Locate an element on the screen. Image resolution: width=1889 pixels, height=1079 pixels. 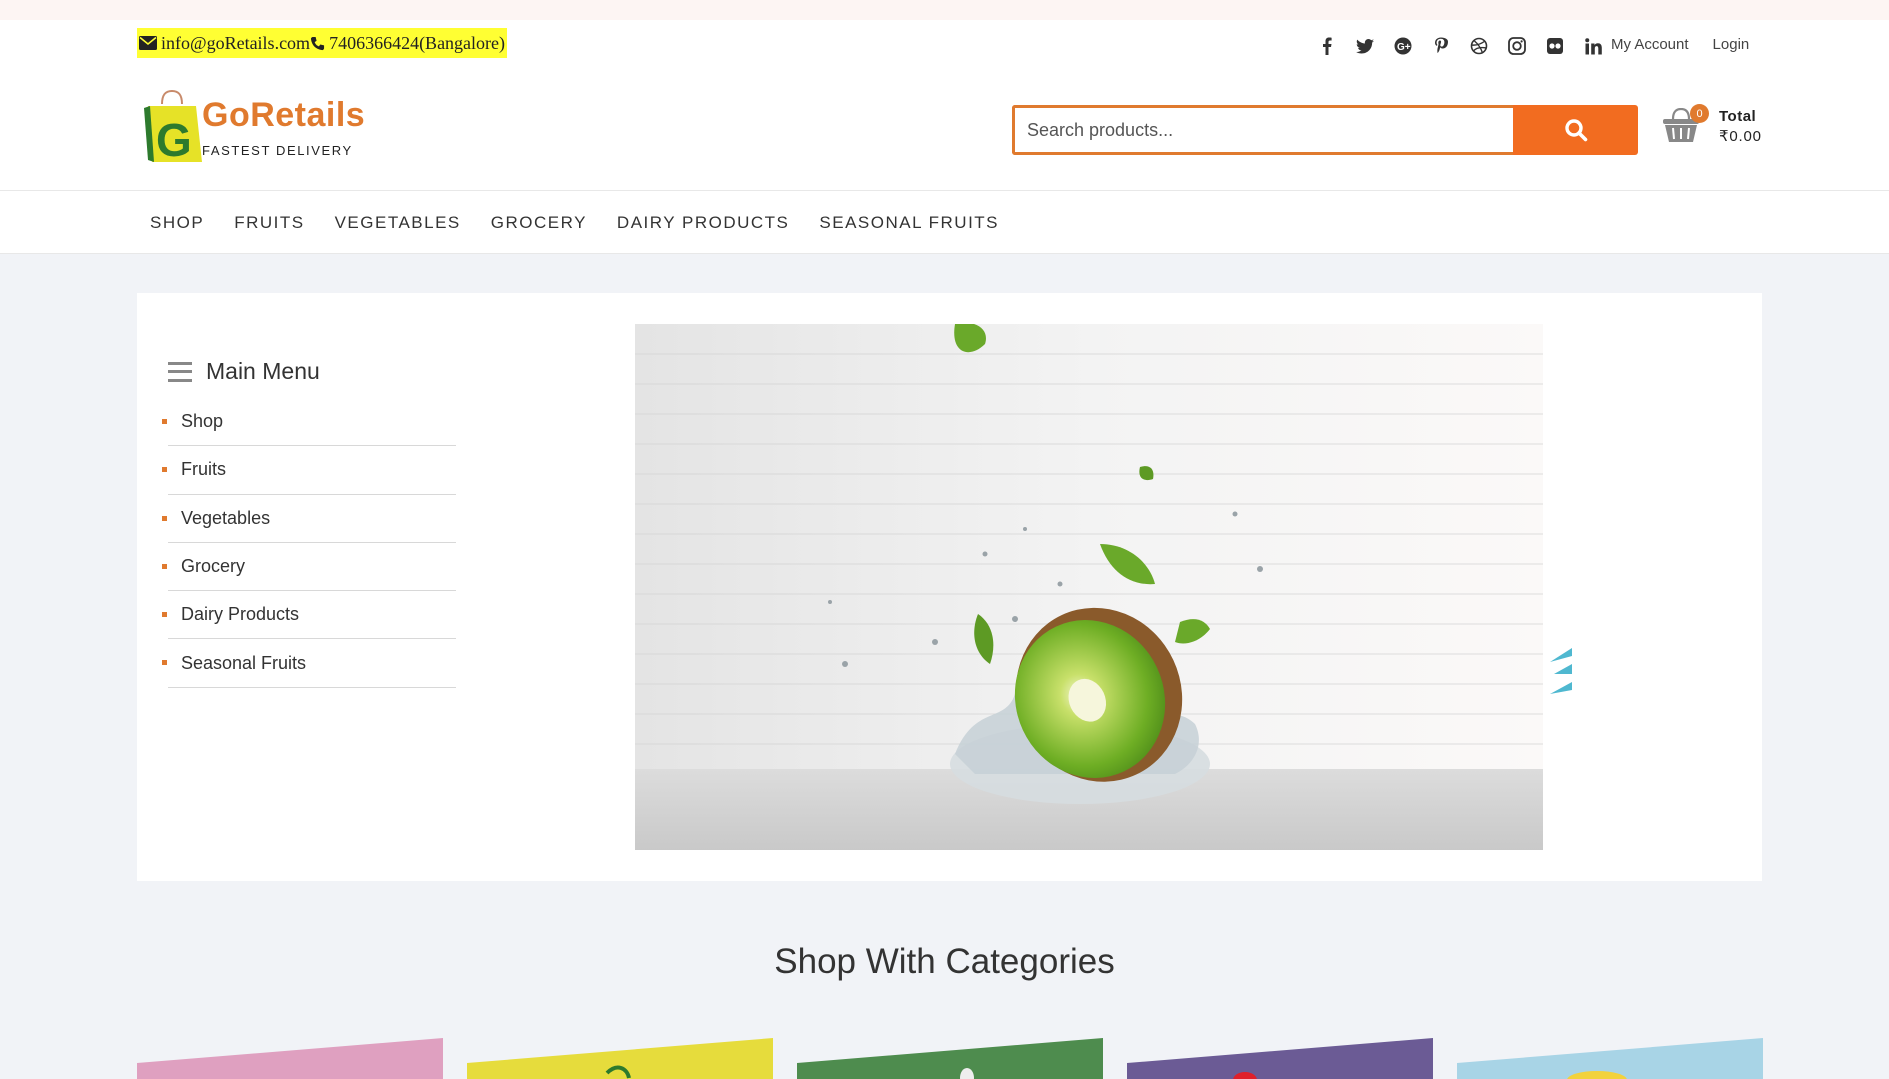
sidebar-title-text: Main Menu is located at coordinates (263, 371).